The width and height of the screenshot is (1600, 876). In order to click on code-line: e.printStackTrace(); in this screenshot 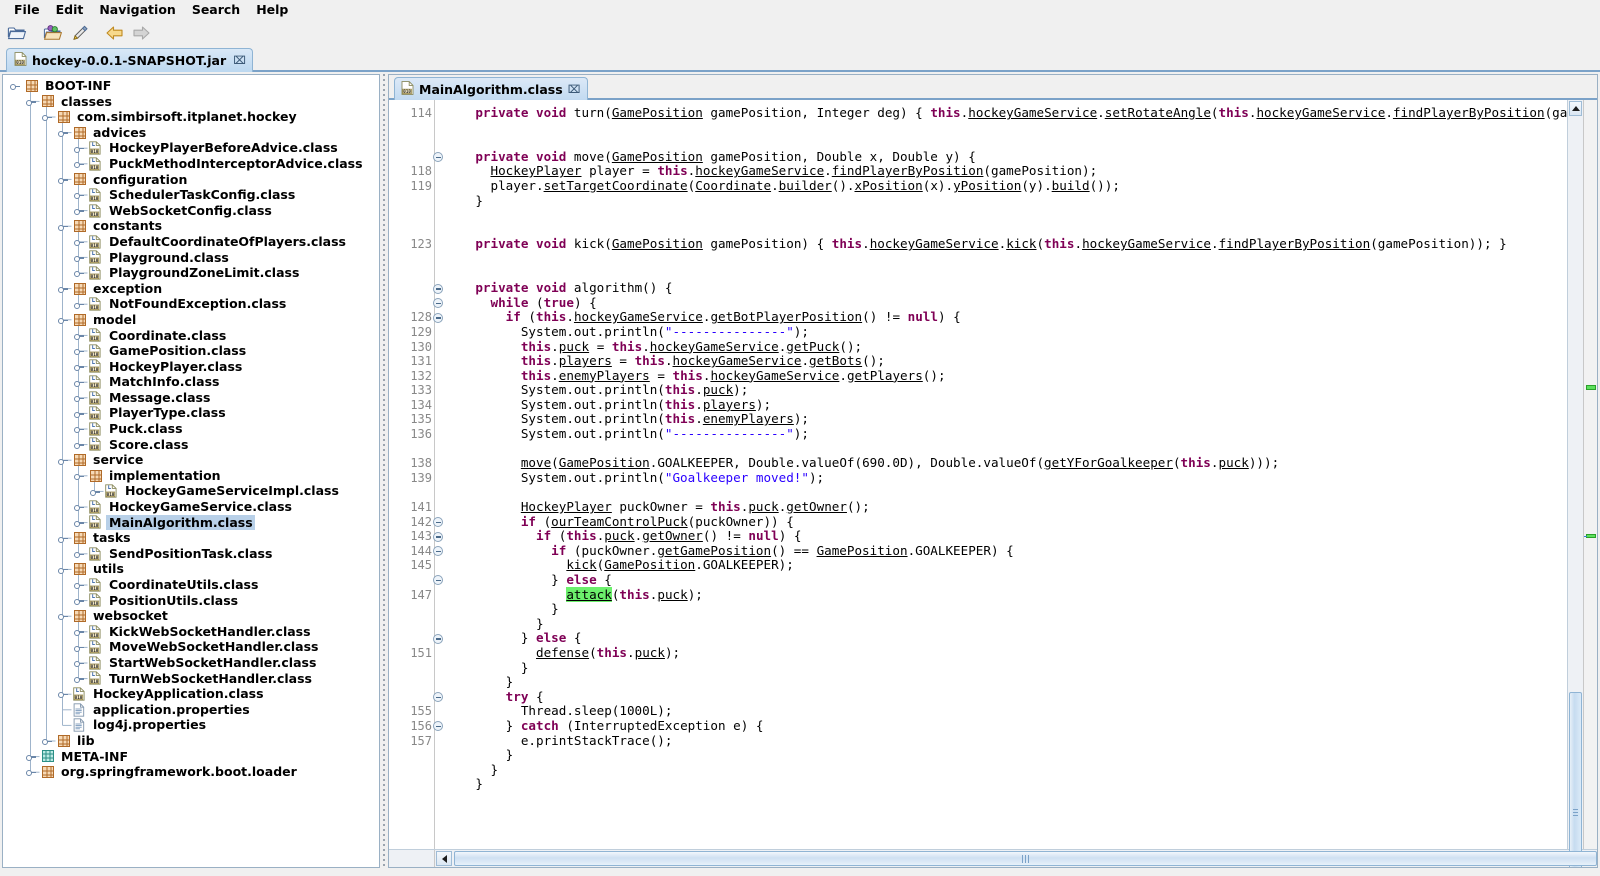, I will do `click(1006, 741)`.